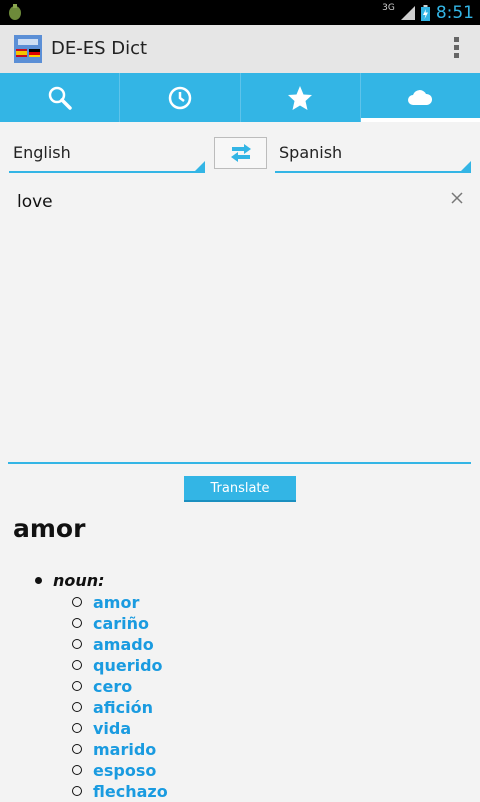  I want to click on source-language-select: English, so click(107, 155).